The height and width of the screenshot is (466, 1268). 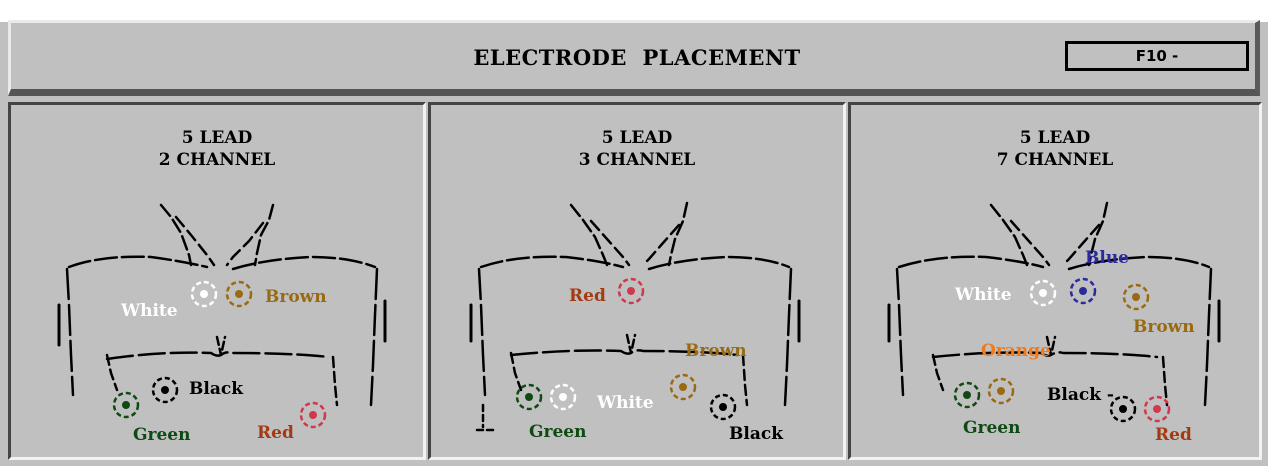 I want to click on top-border, so click(x=634, y=11).